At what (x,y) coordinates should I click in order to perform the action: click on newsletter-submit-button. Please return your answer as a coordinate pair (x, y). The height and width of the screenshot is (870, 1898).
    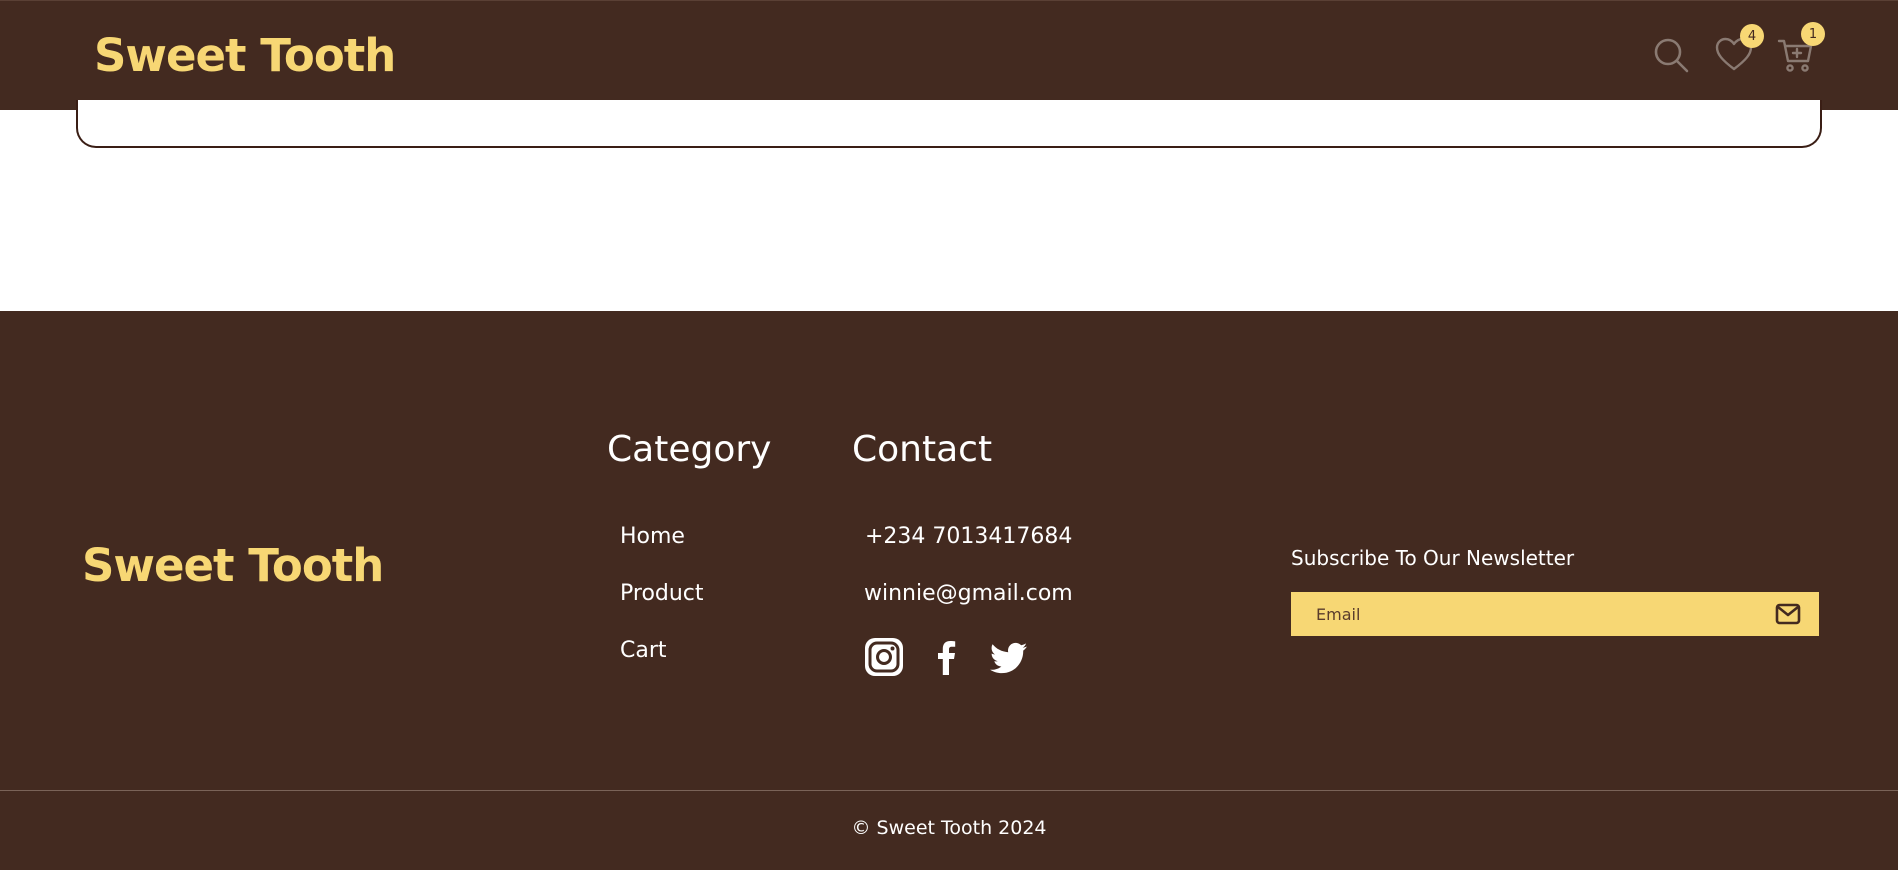
    Looking at the image, I should click on (1788, 614).